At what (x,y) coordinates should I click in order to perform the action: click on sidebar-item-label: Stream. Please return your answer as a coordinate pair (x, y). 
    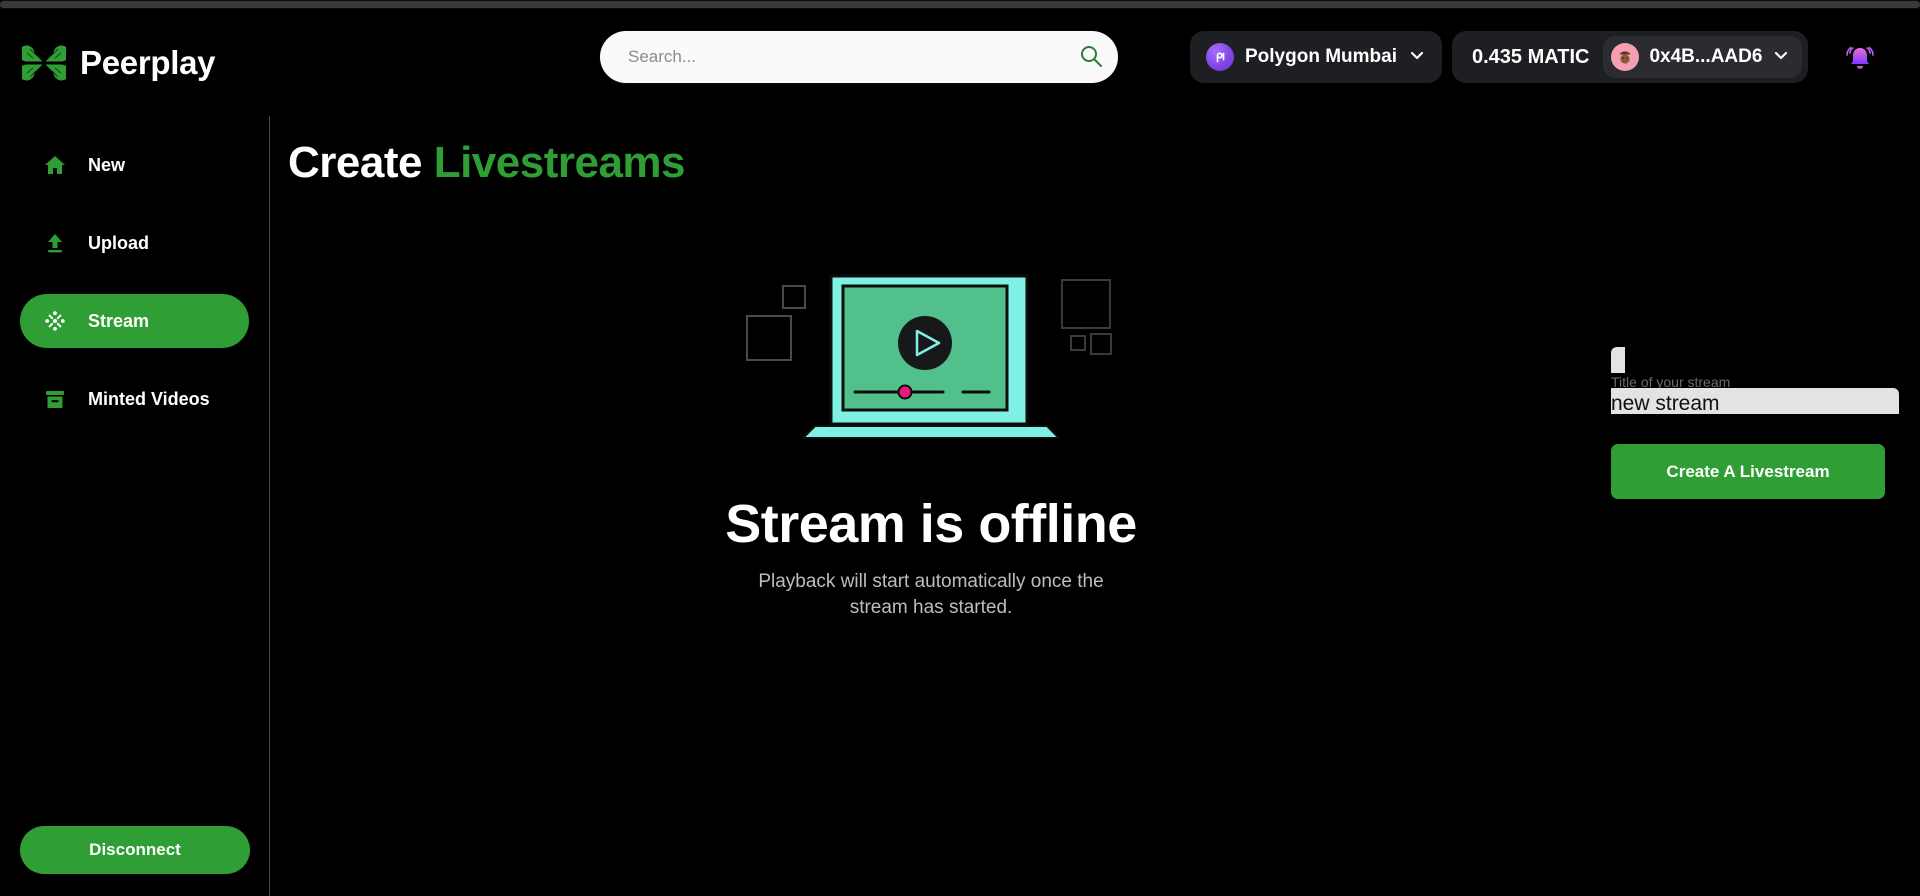
    Looking at the image, I should click on (119, 320).